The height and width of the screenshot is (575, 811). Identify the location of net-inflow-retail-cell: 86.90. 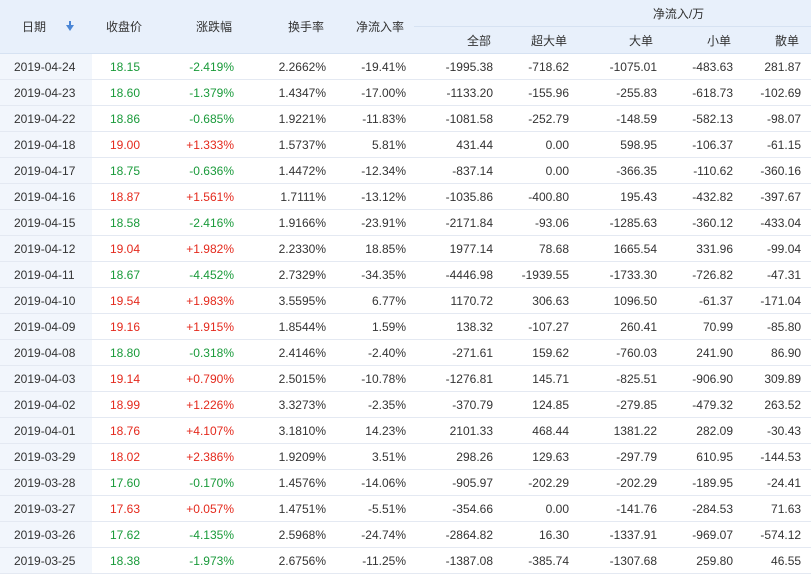
(778, 352).